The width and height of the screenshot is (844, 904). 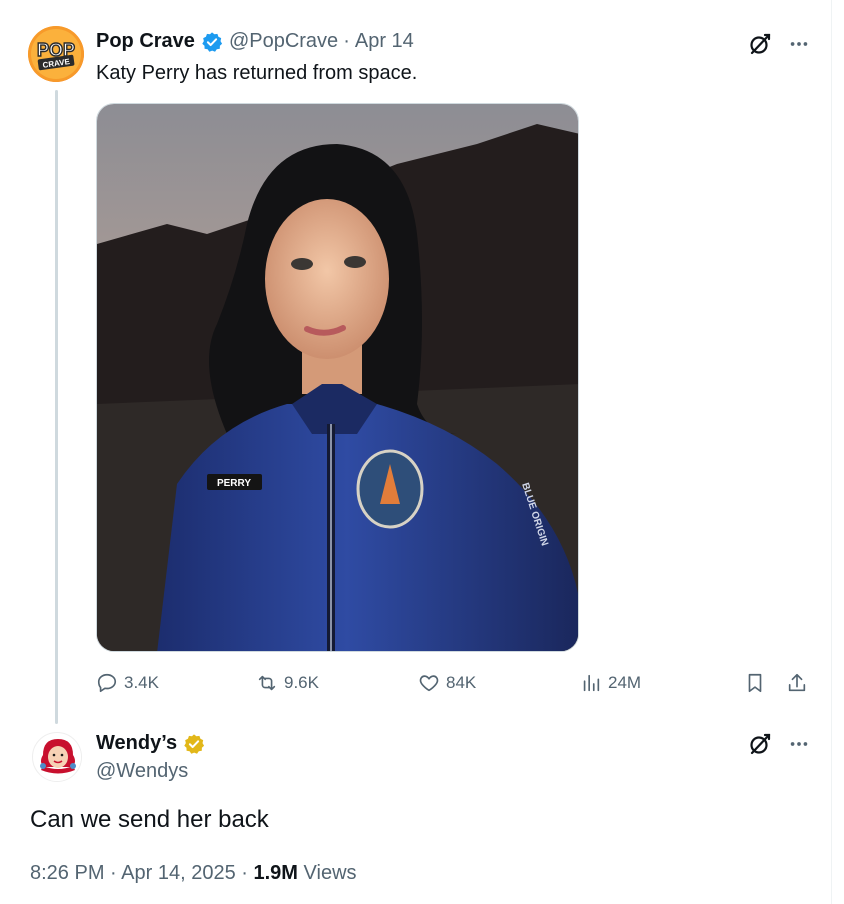 I want to click on author-name: Pop Crave, so click(x=145, y=41).